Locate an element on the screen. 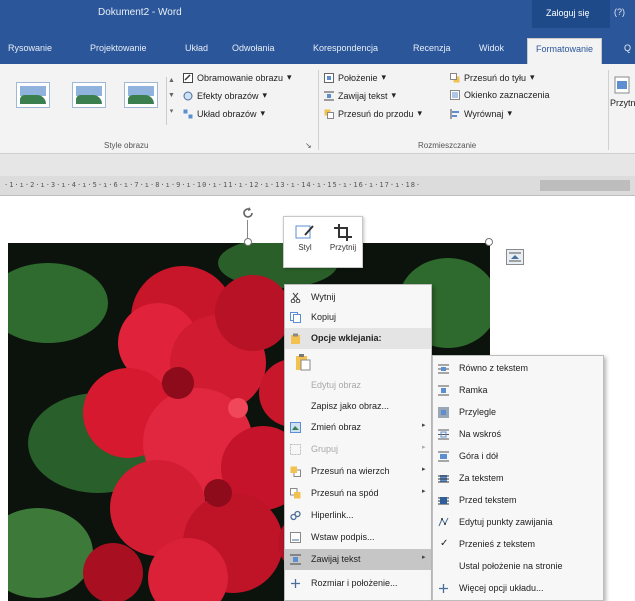  paste-option-keep-source is located at coordinates (358, 361).